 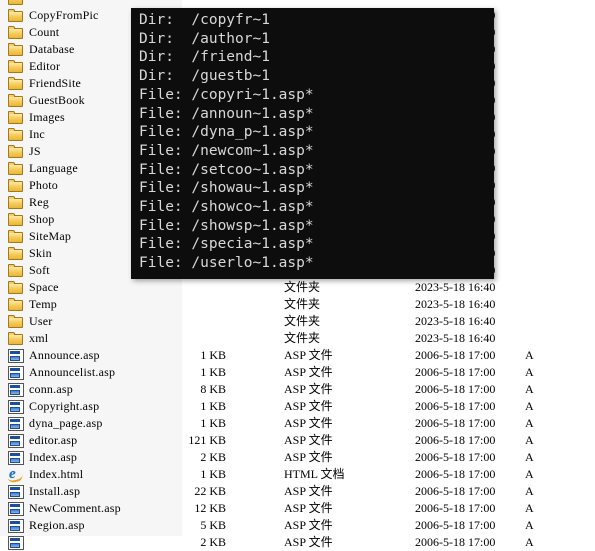 I want to click on table-row: Copyright.asp 1 KB ASP 文件 2006-5-18 17:00 A, so click(x=297, y=406).